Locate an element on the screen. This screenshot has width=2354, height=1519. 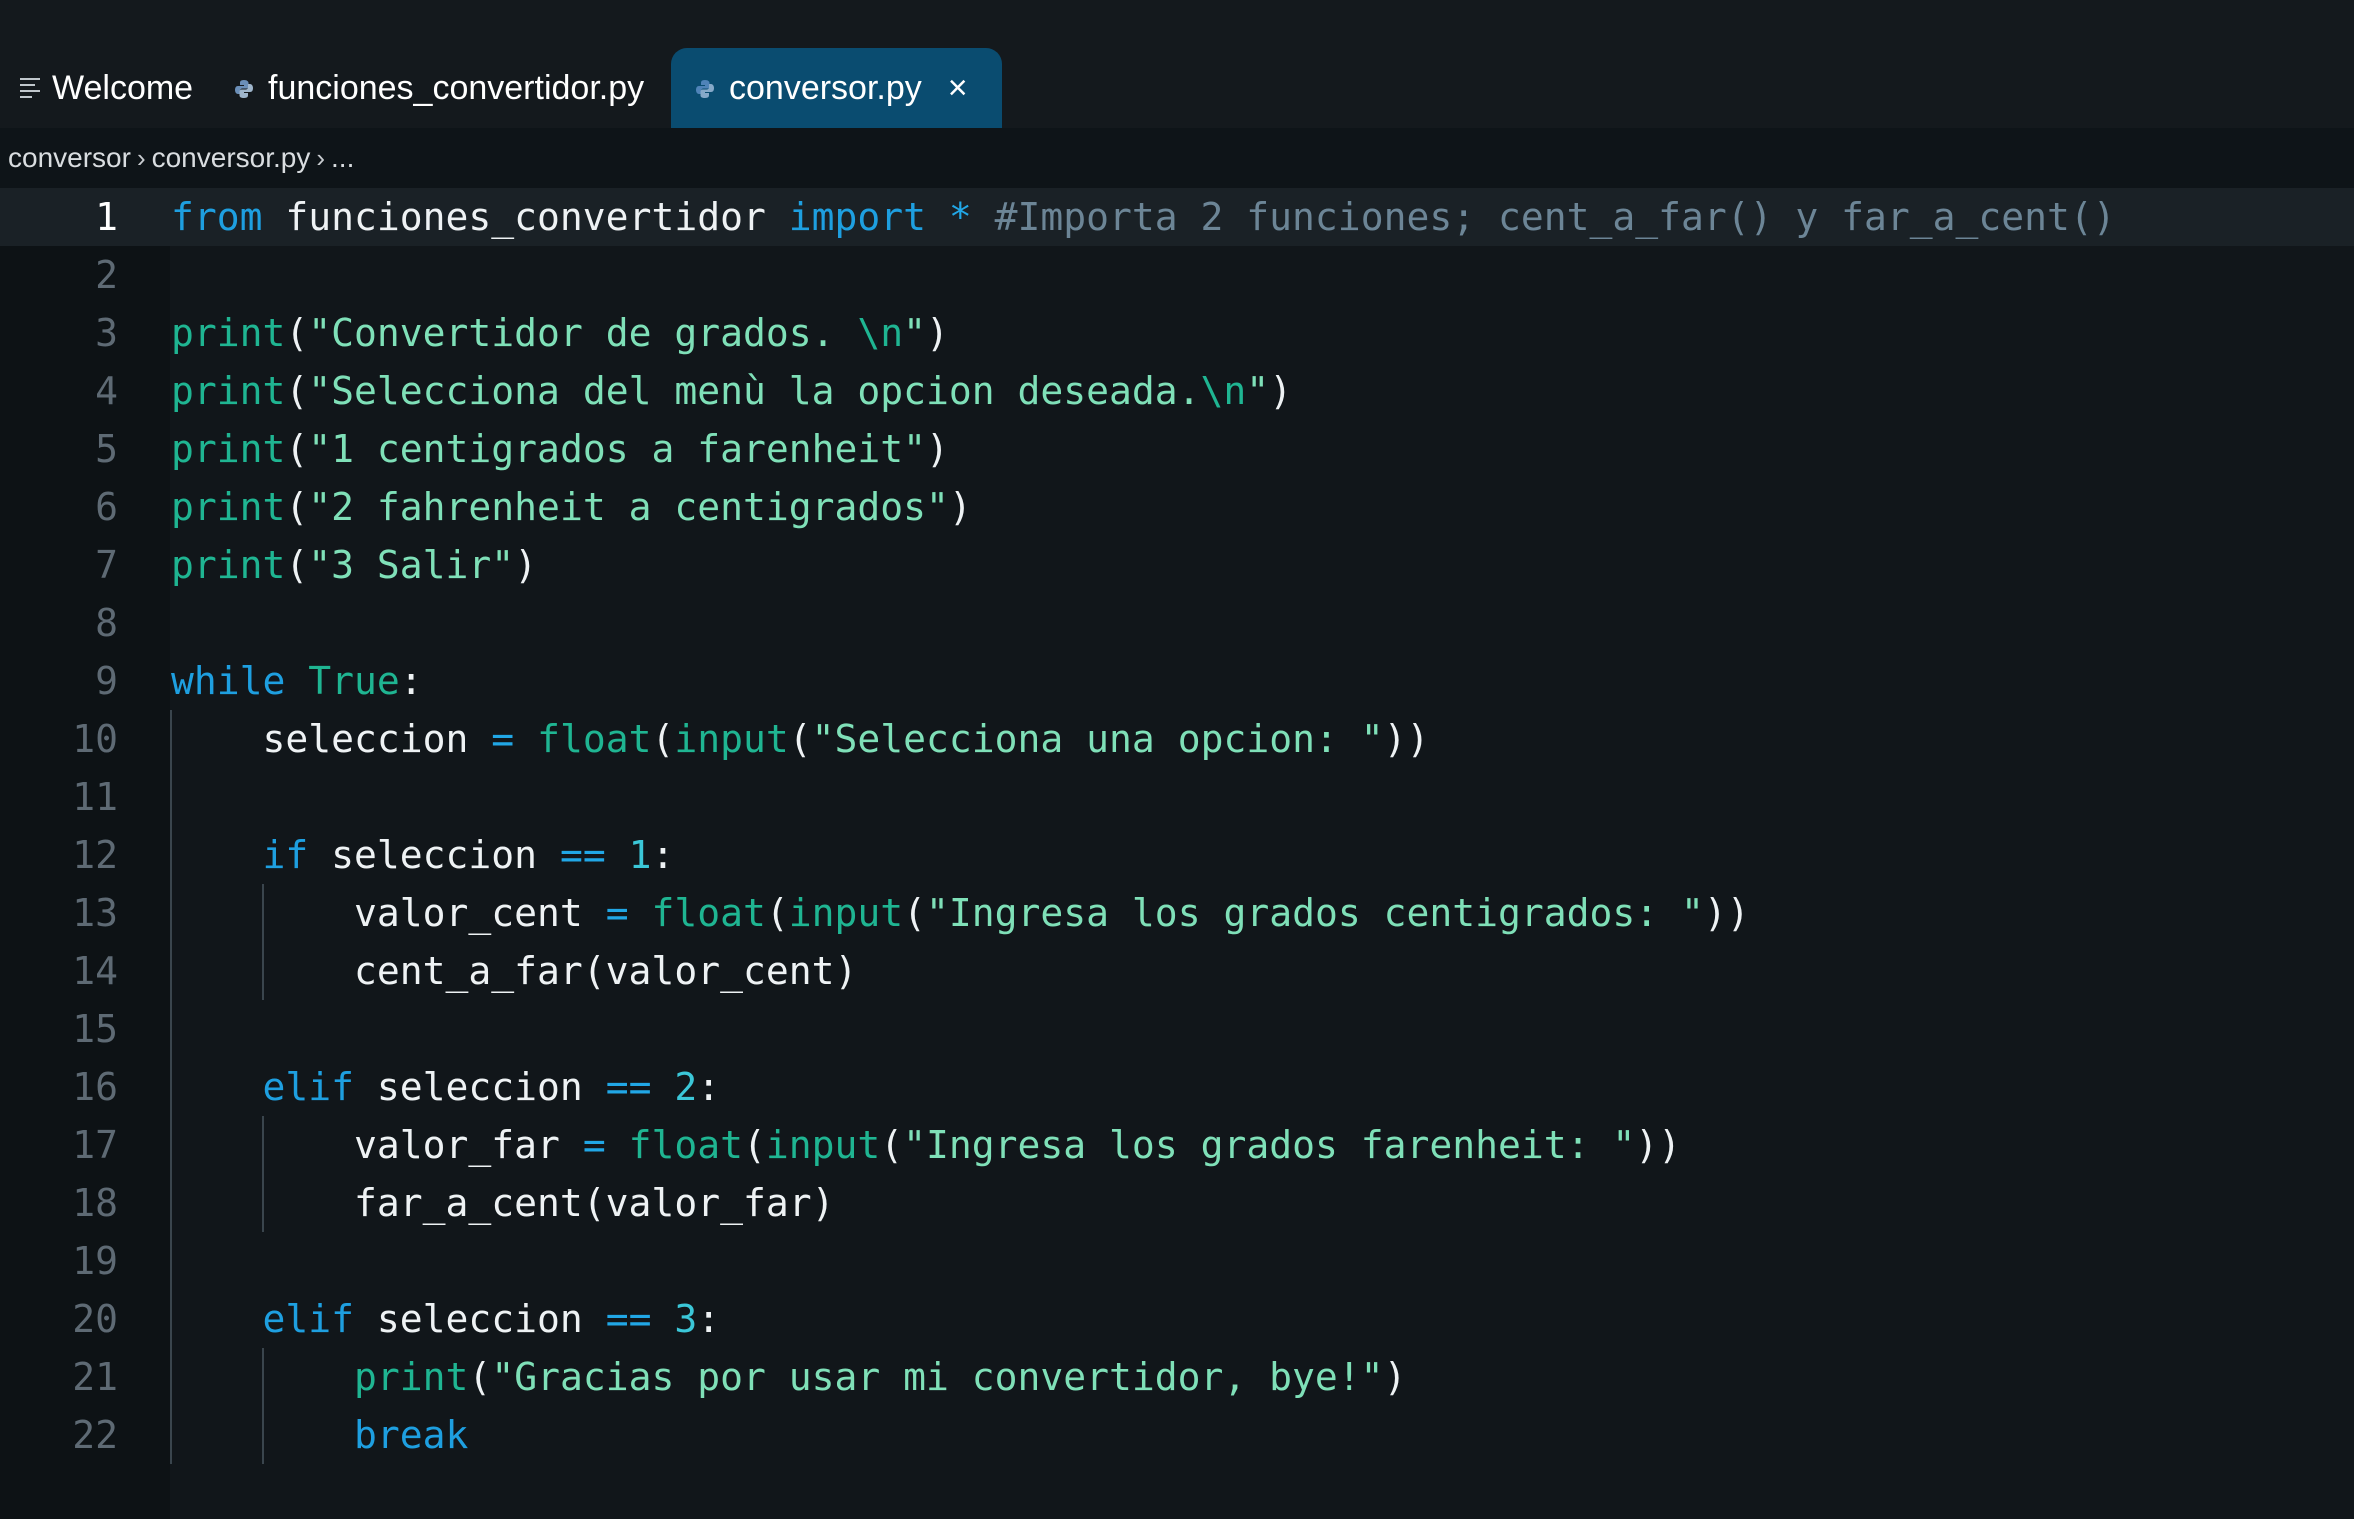
line-number: 9 is located at coordinates (106, 681).